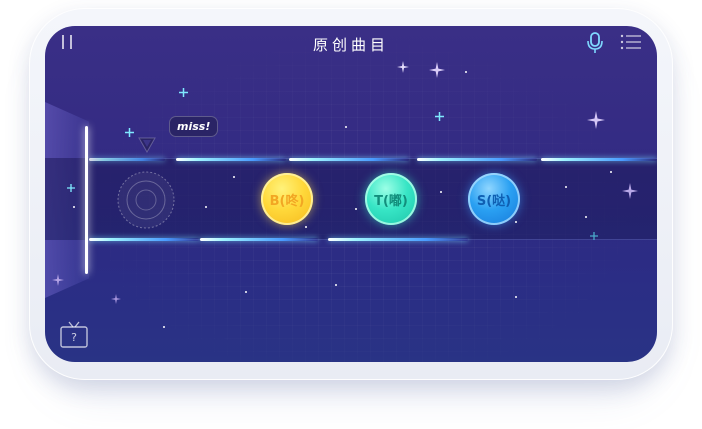 The image size is (702, 429). What do you see at coordinates (74, 337) in the screenshot?
I see `tv-help-label: ?` at bounding box center [74, 337].